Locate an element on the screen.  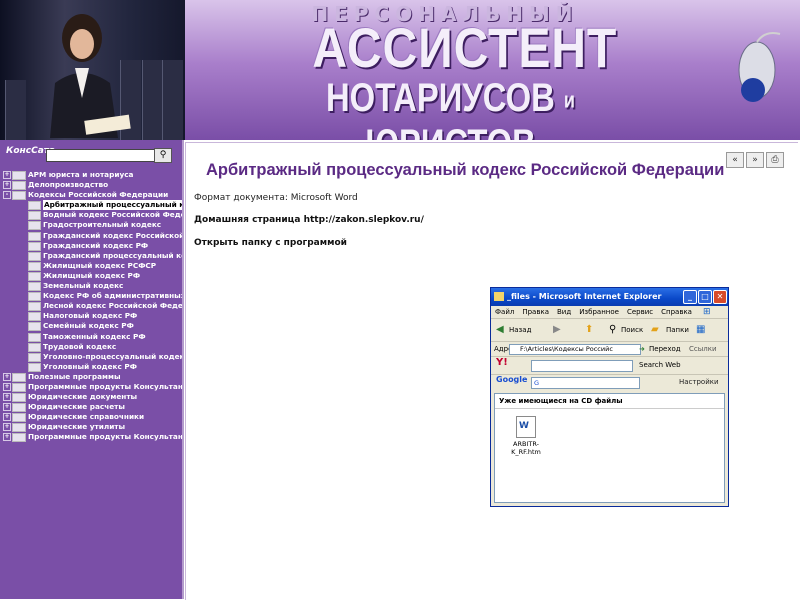
tree-item: + Юридические утилиты is located at coordinates (91, 427).